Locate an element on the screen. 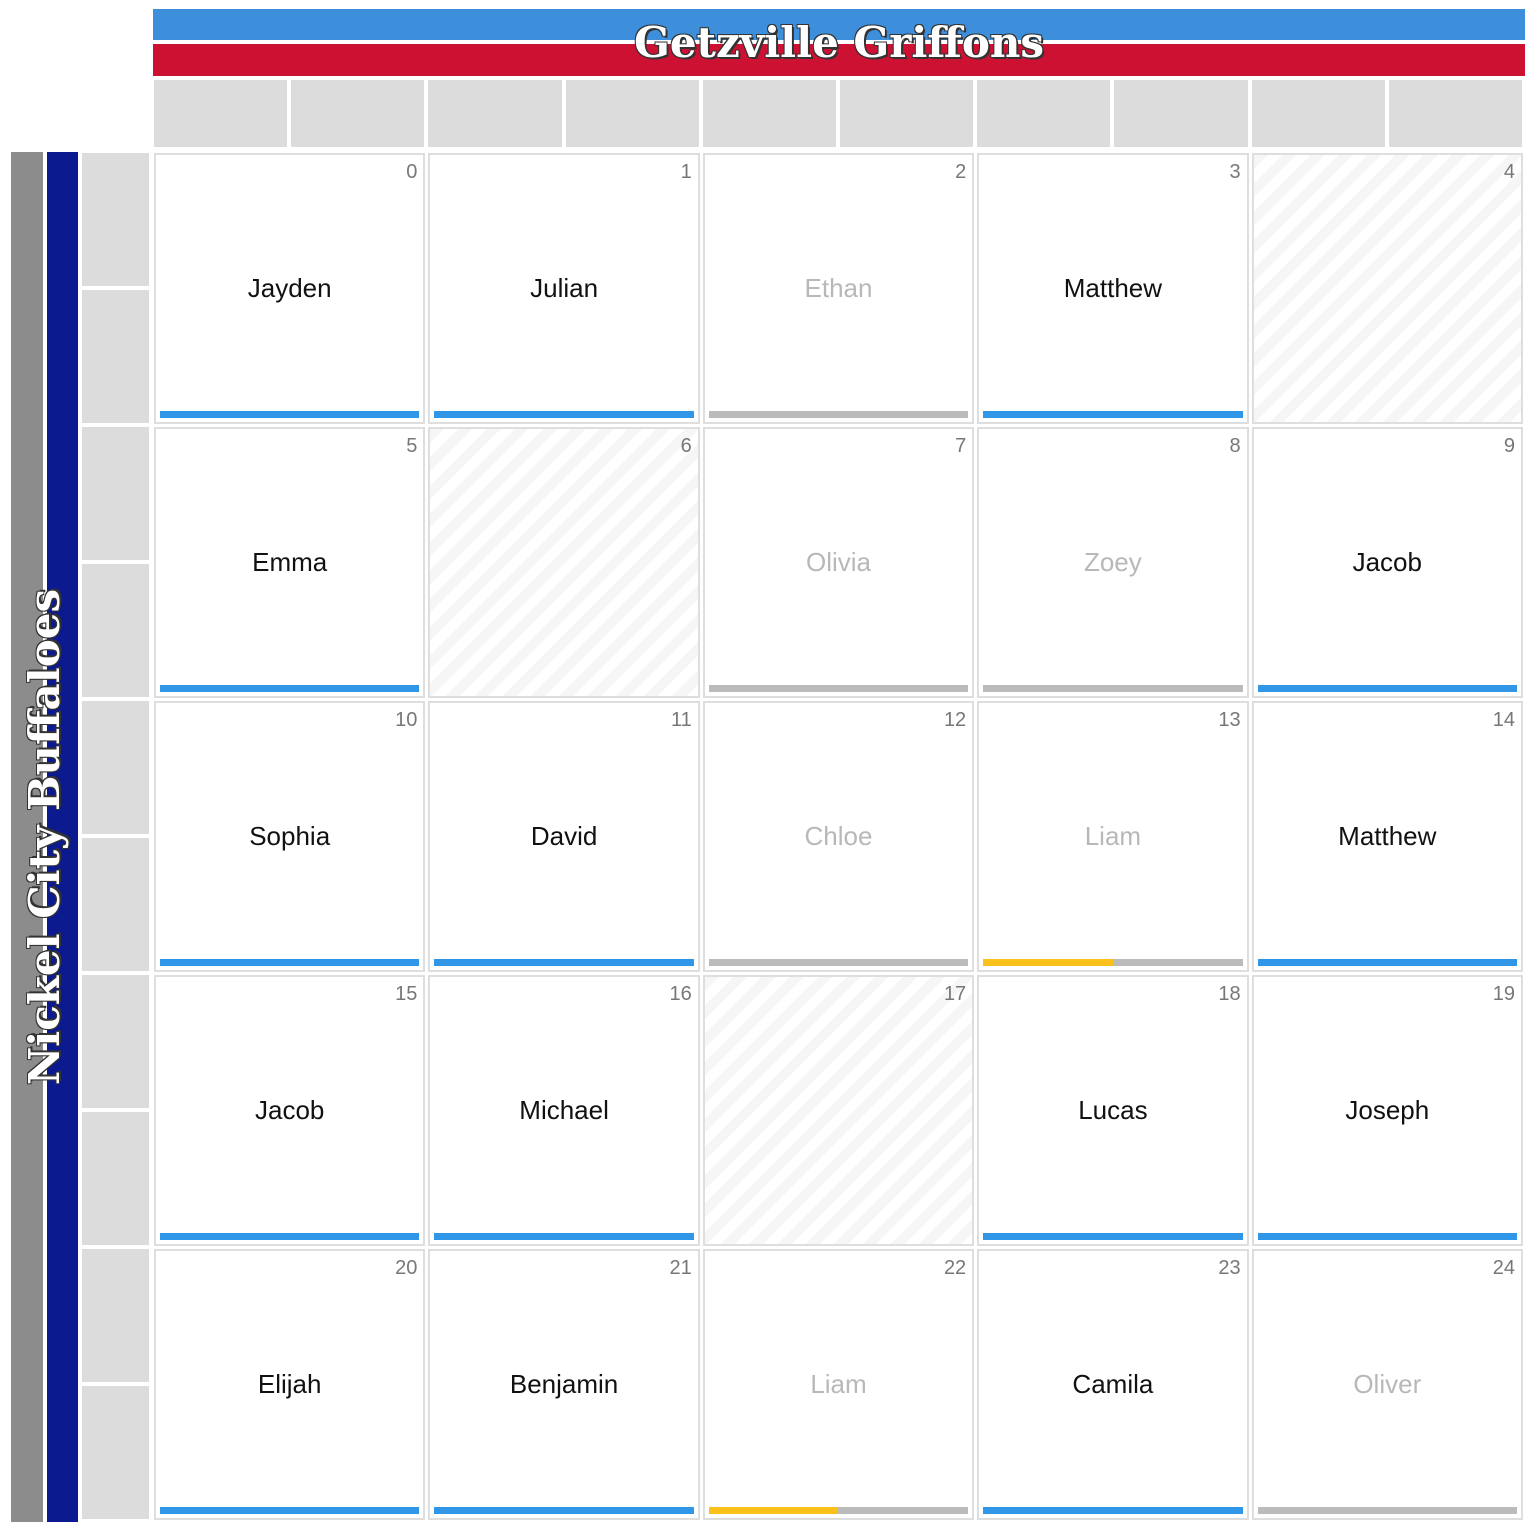  grid-square: 15 Jacob is located at coordinates (290, 1110).